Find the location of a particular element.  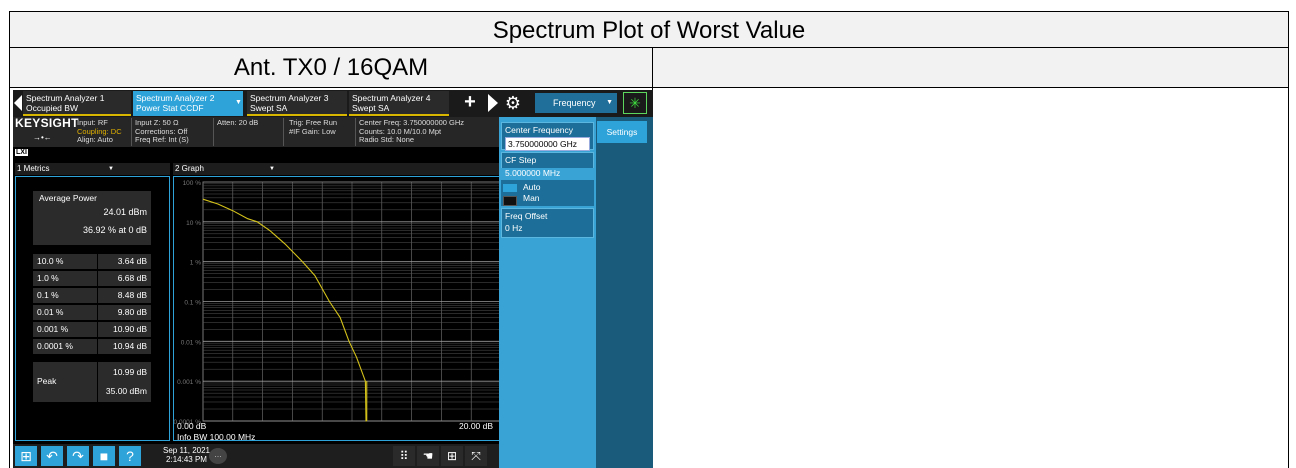

man-label: Man is located at coordinates (531, 198).